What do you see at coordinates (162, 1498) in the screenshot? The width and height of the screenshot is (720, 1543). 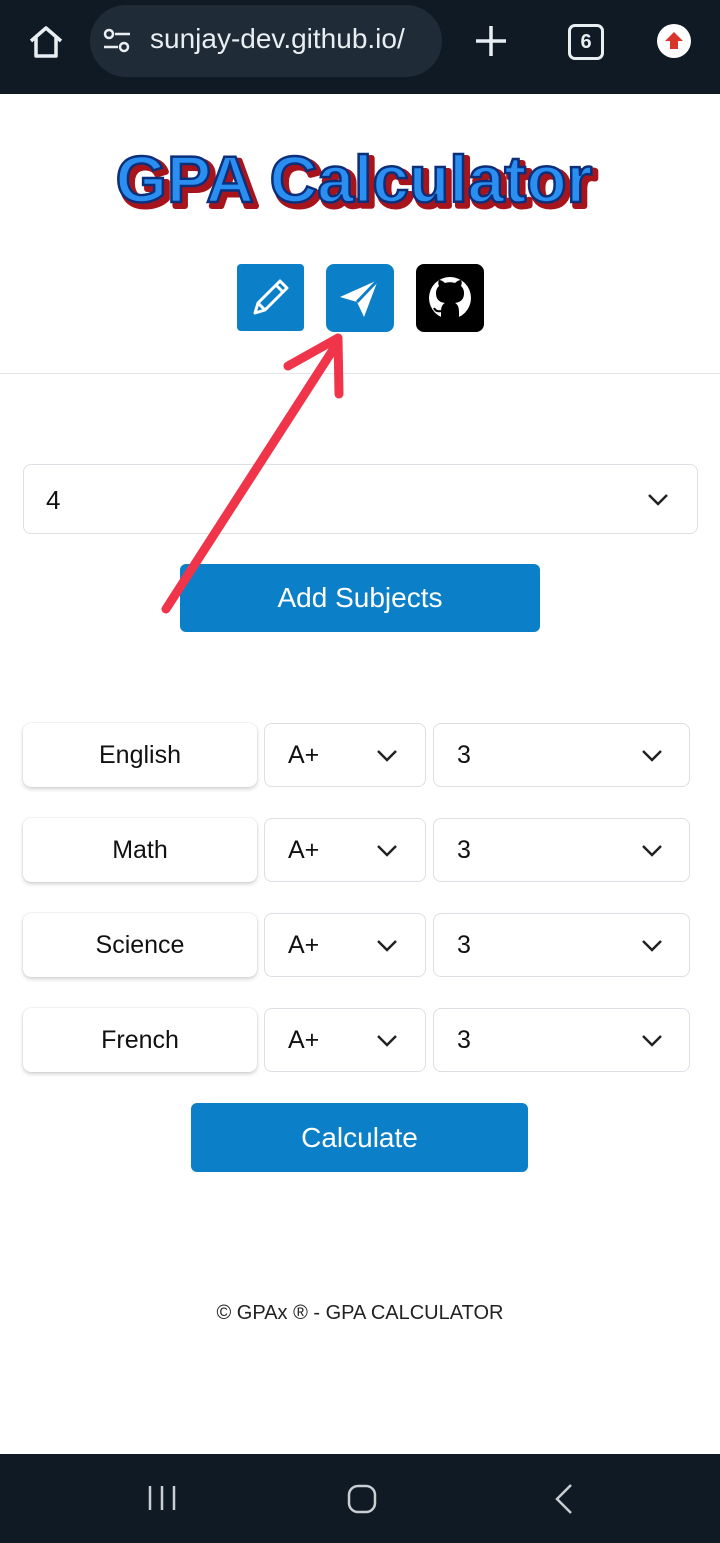 I see `recent-apps-icon` at bounding box center [162, 1498].